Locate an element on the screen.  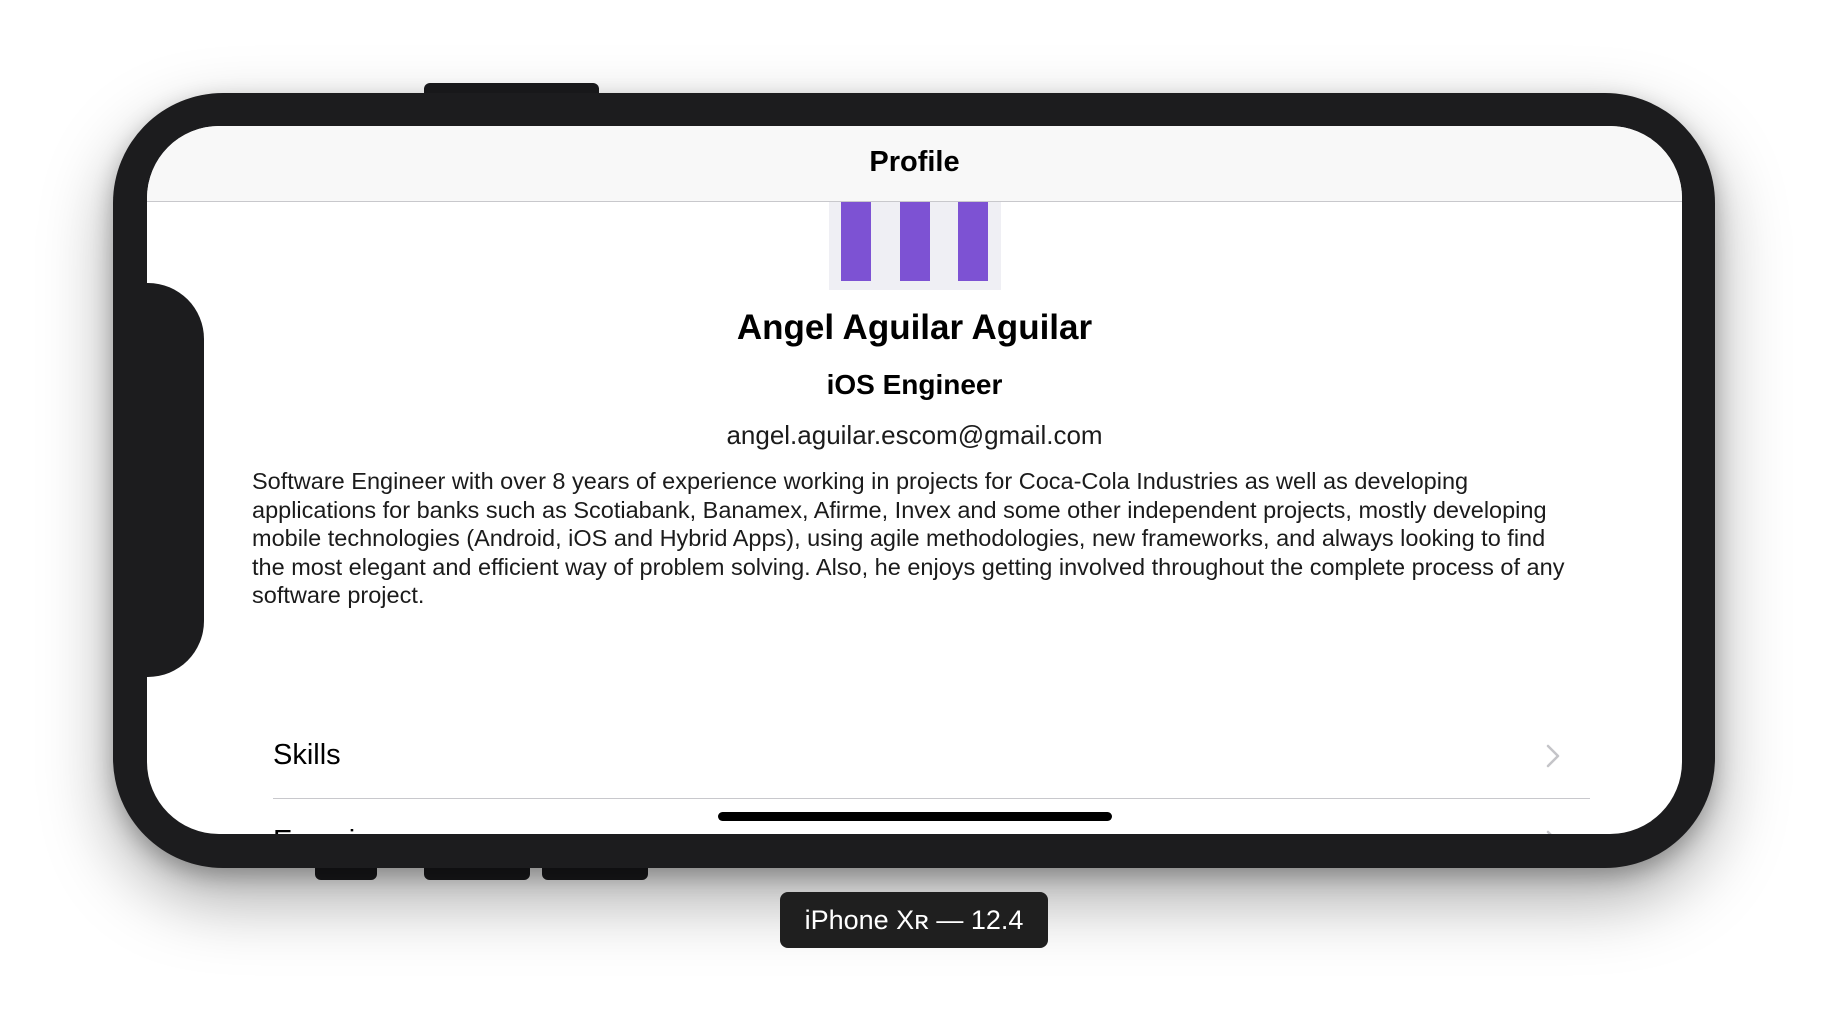
profile-name: Angel Aguilar Aguilar is located at coordinates (914, 327).